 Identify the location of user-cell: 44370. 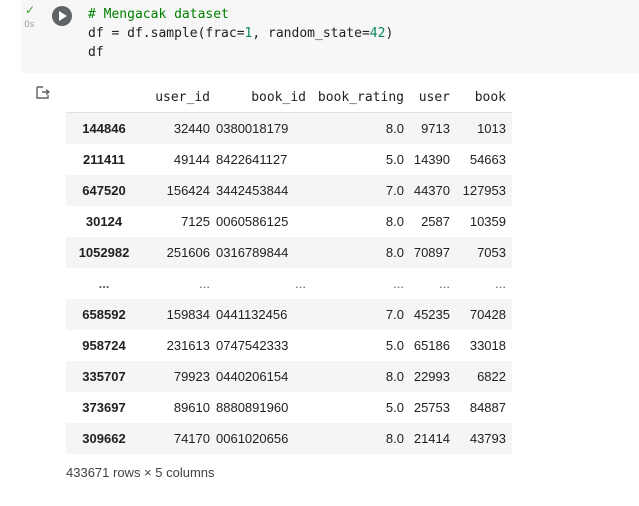
(431, 190).